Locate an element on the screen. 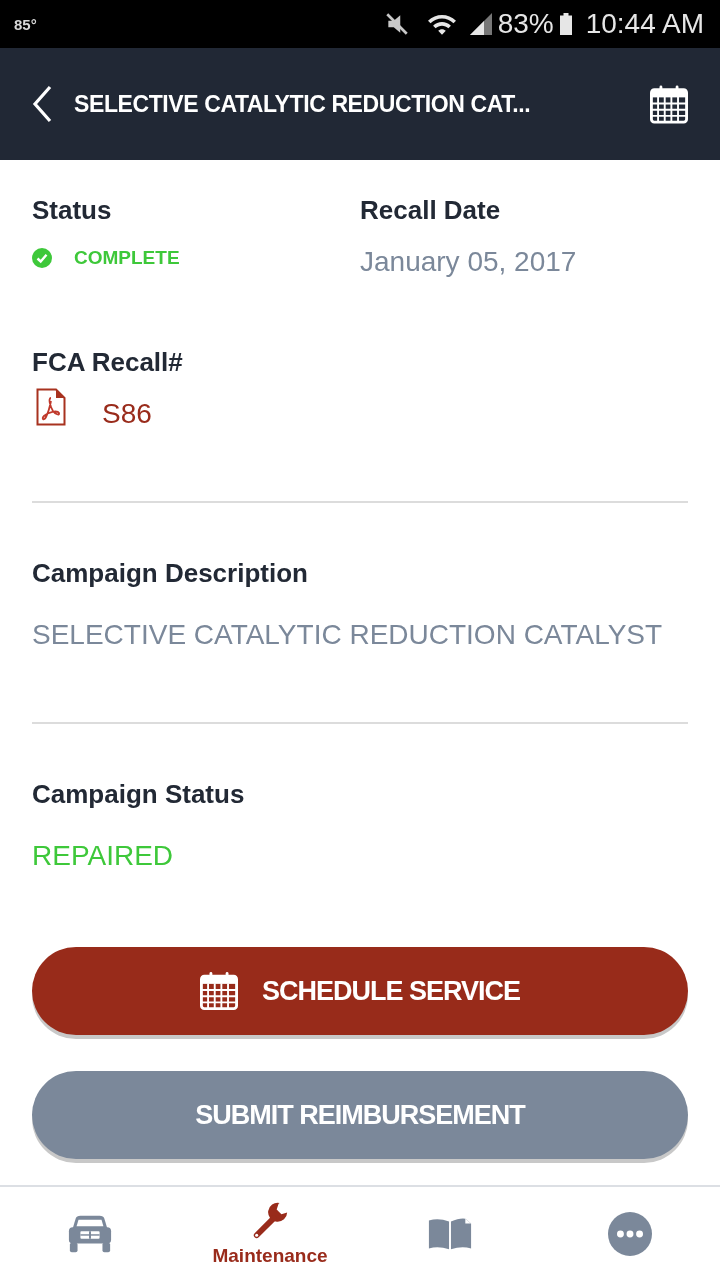 The height and width of the screenshot is (1280, 720). campaign-status-value: REPAIRED is located at coordinates (103, 856).